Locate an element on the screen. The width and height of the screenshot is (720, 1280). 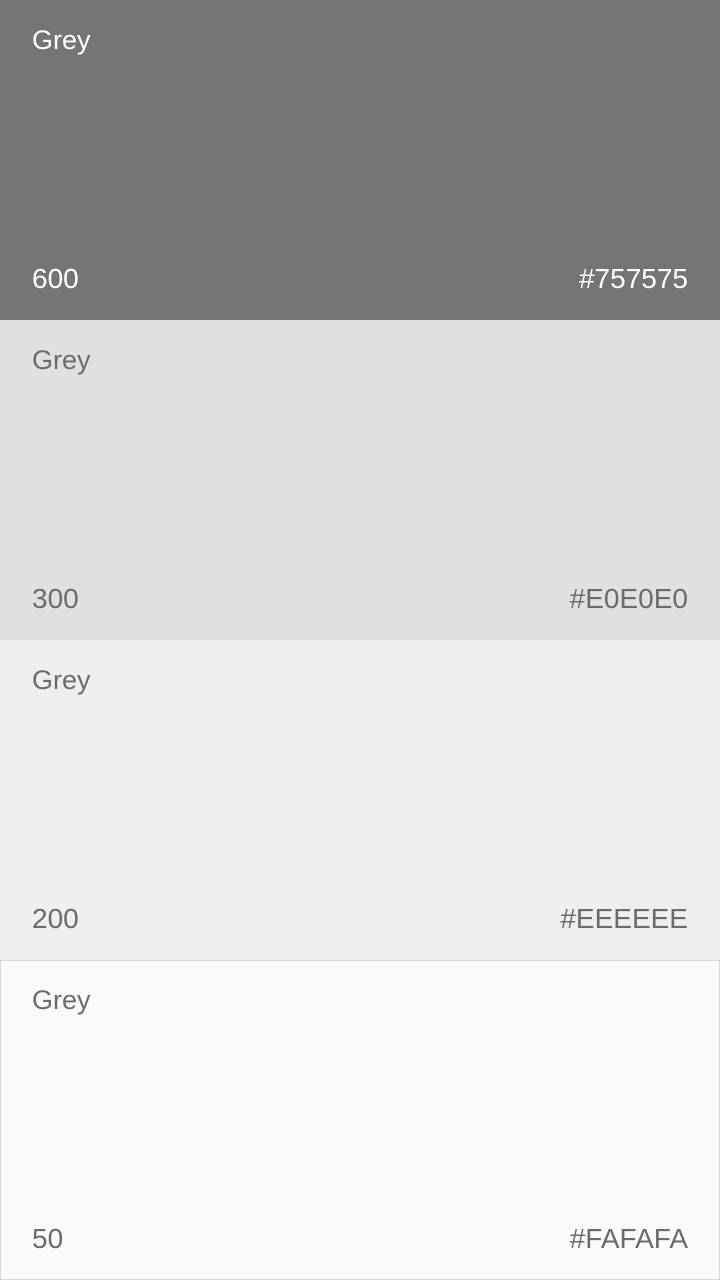
hex-code-label: #757575 is located at coordinates (633, 278).